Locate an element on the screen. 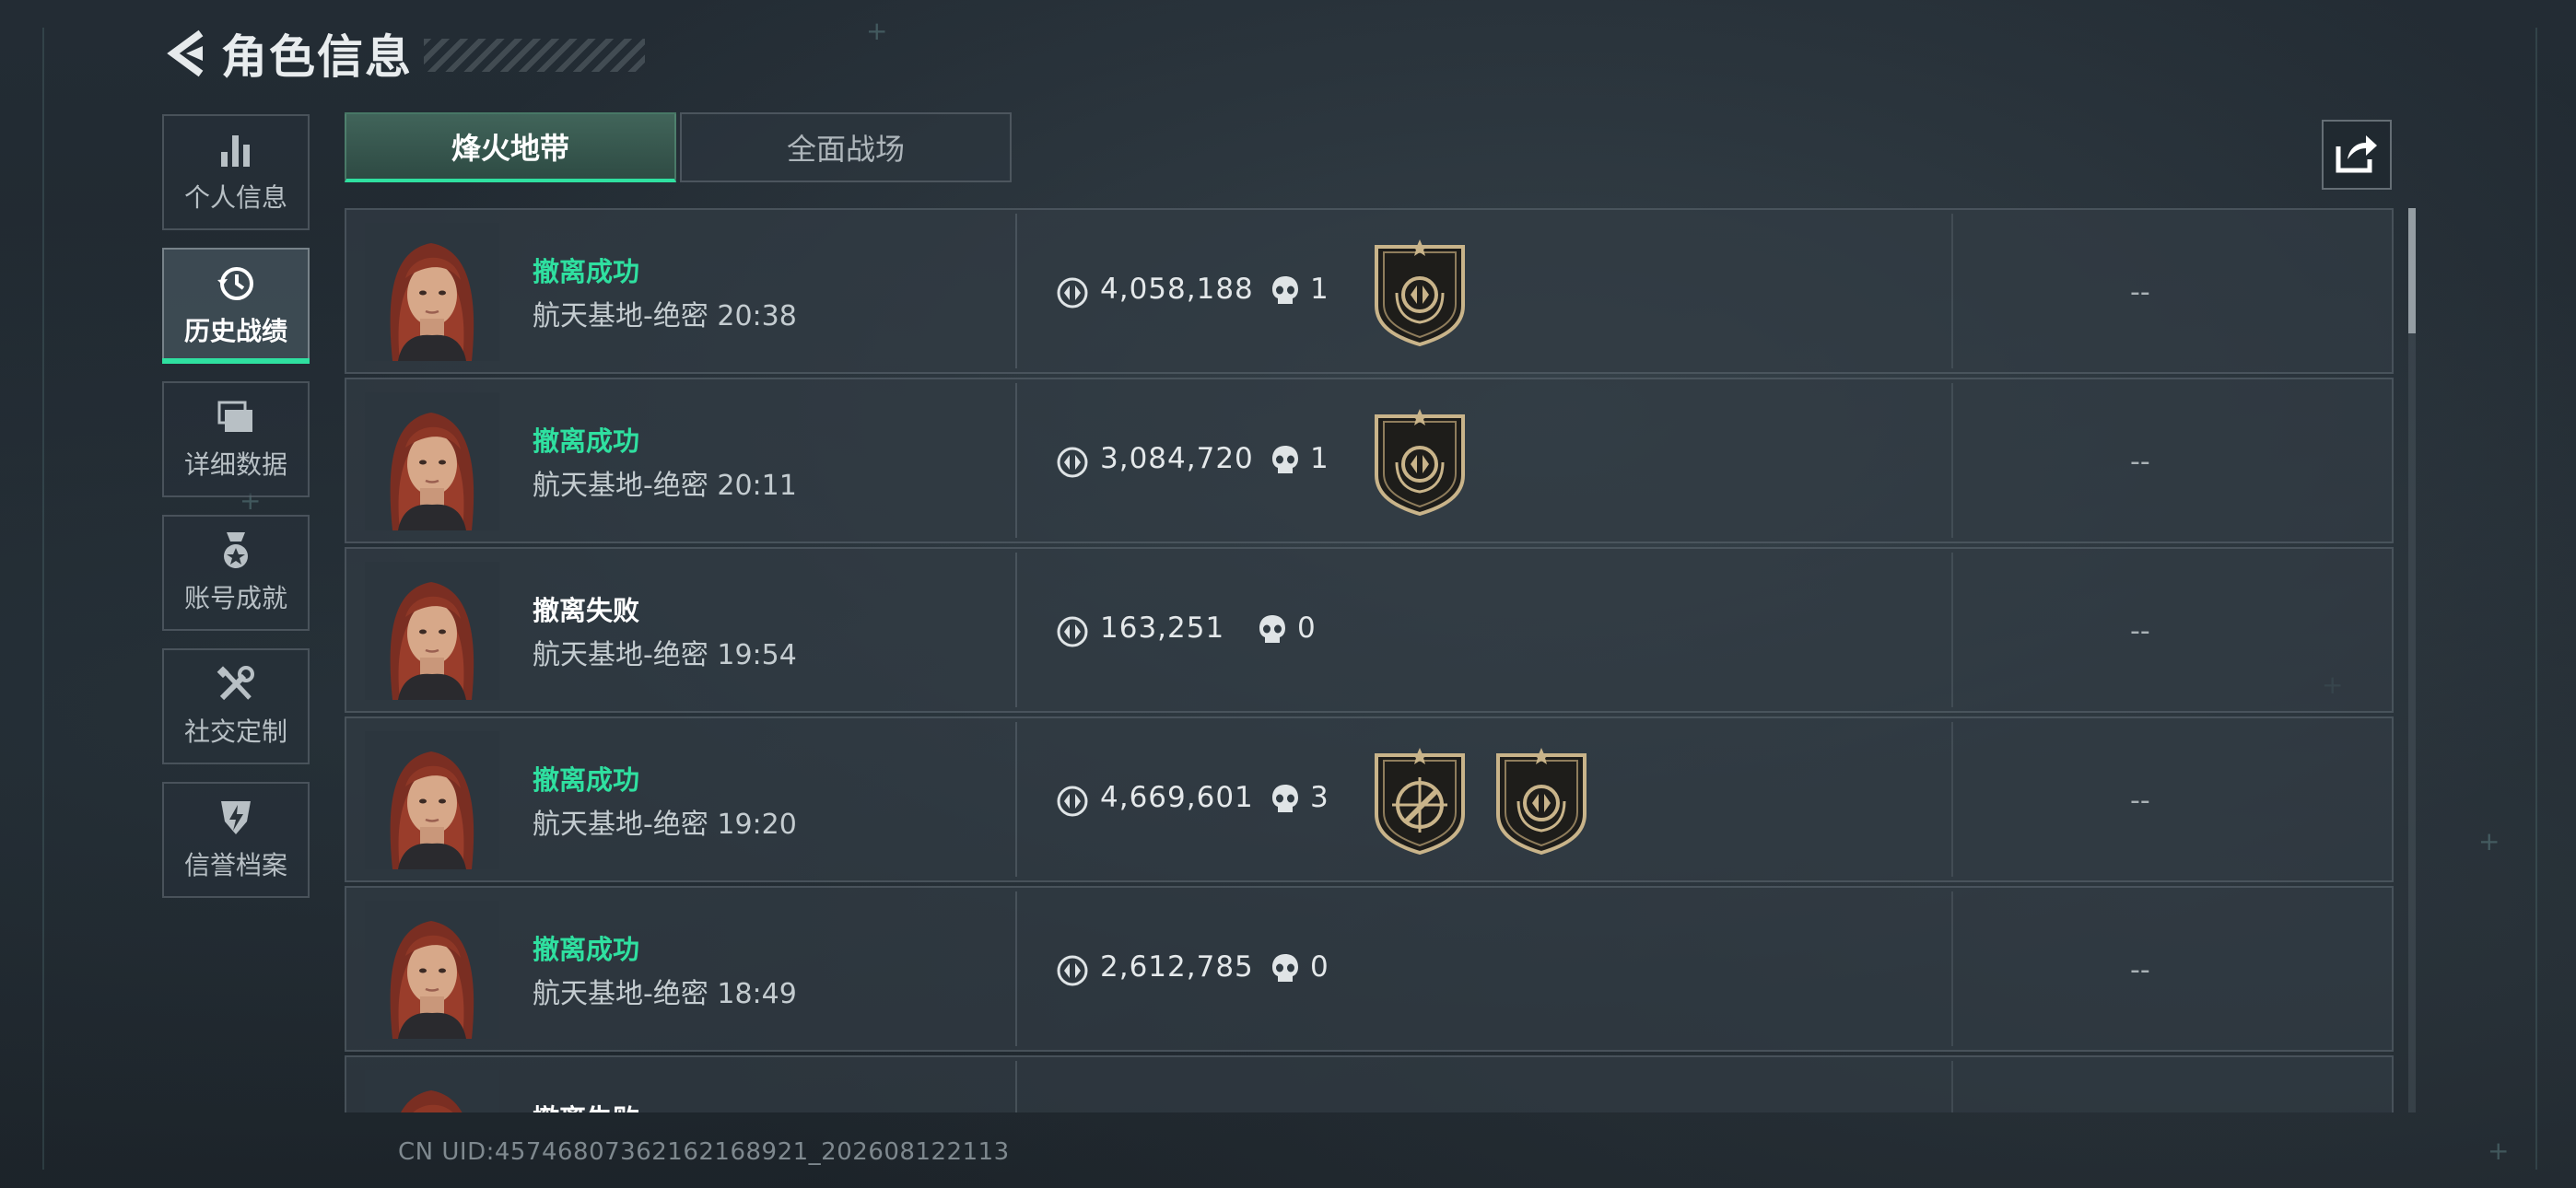 The height and width of the screenshot is (1188, 2576). folder-stack-icon is located at coordinates (236, 417).